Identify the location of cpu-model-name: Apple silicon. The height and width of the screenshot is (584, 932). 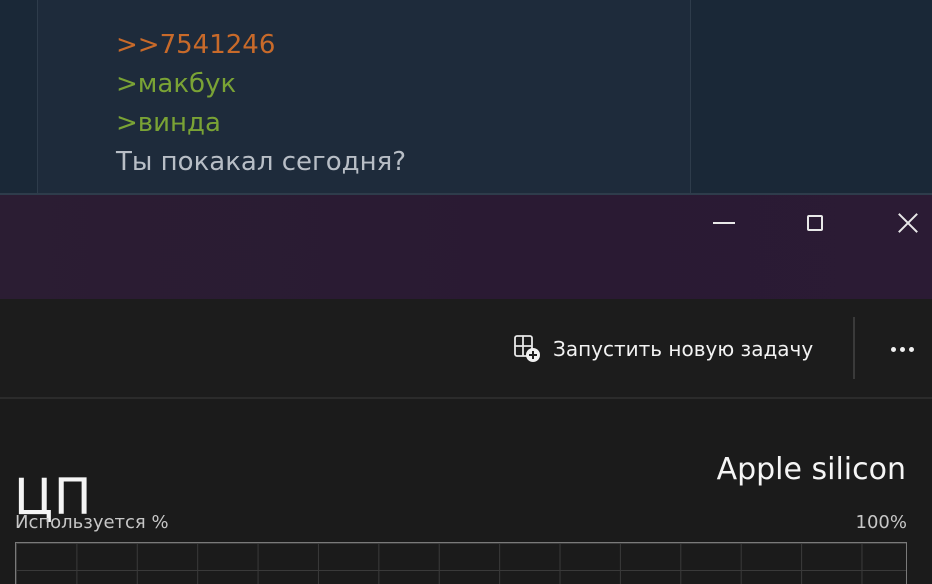
(811, 469).